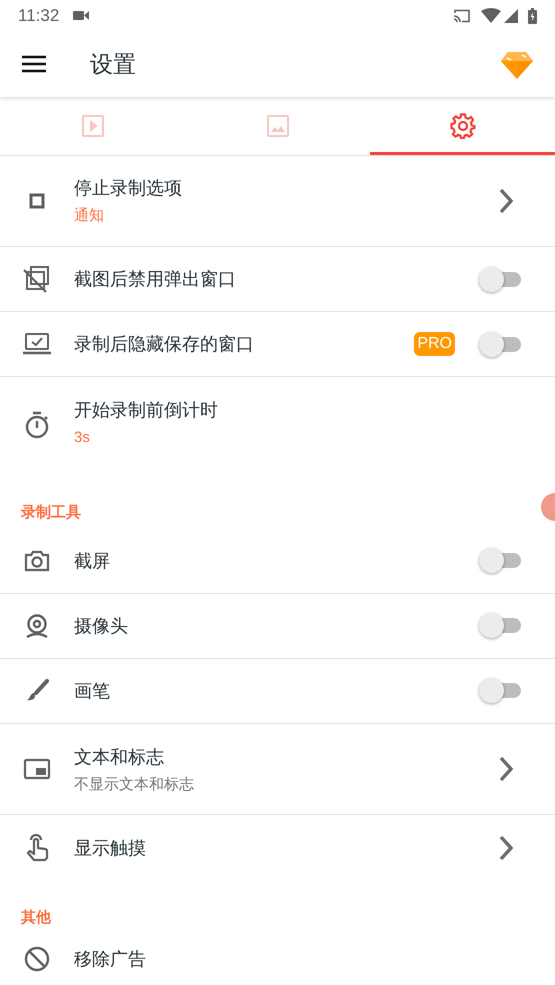  I want to click on setting-value: 通知, so click(89, 216).